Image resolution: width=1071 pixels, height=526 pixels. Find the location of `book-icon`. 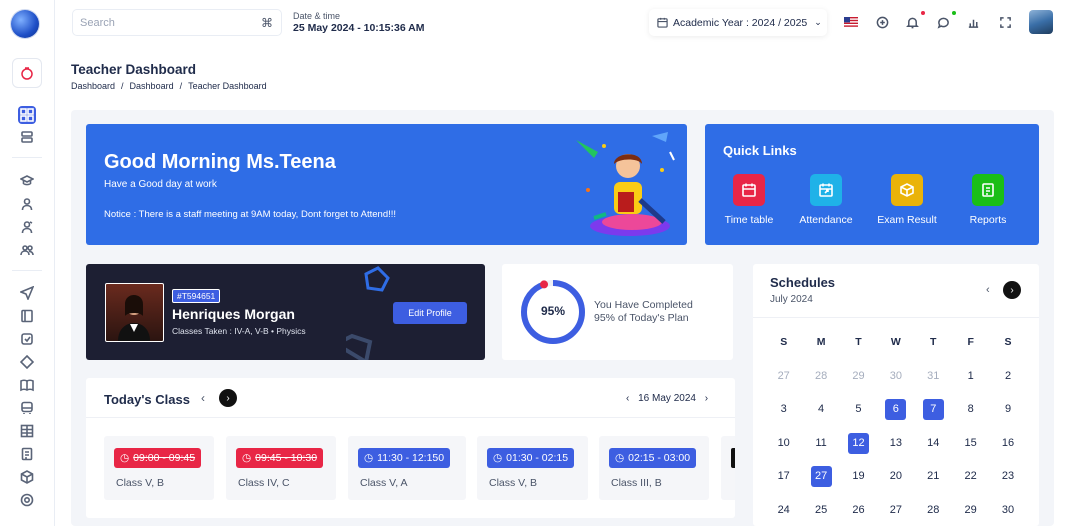

book-icon is located at coordinates (27, 316).